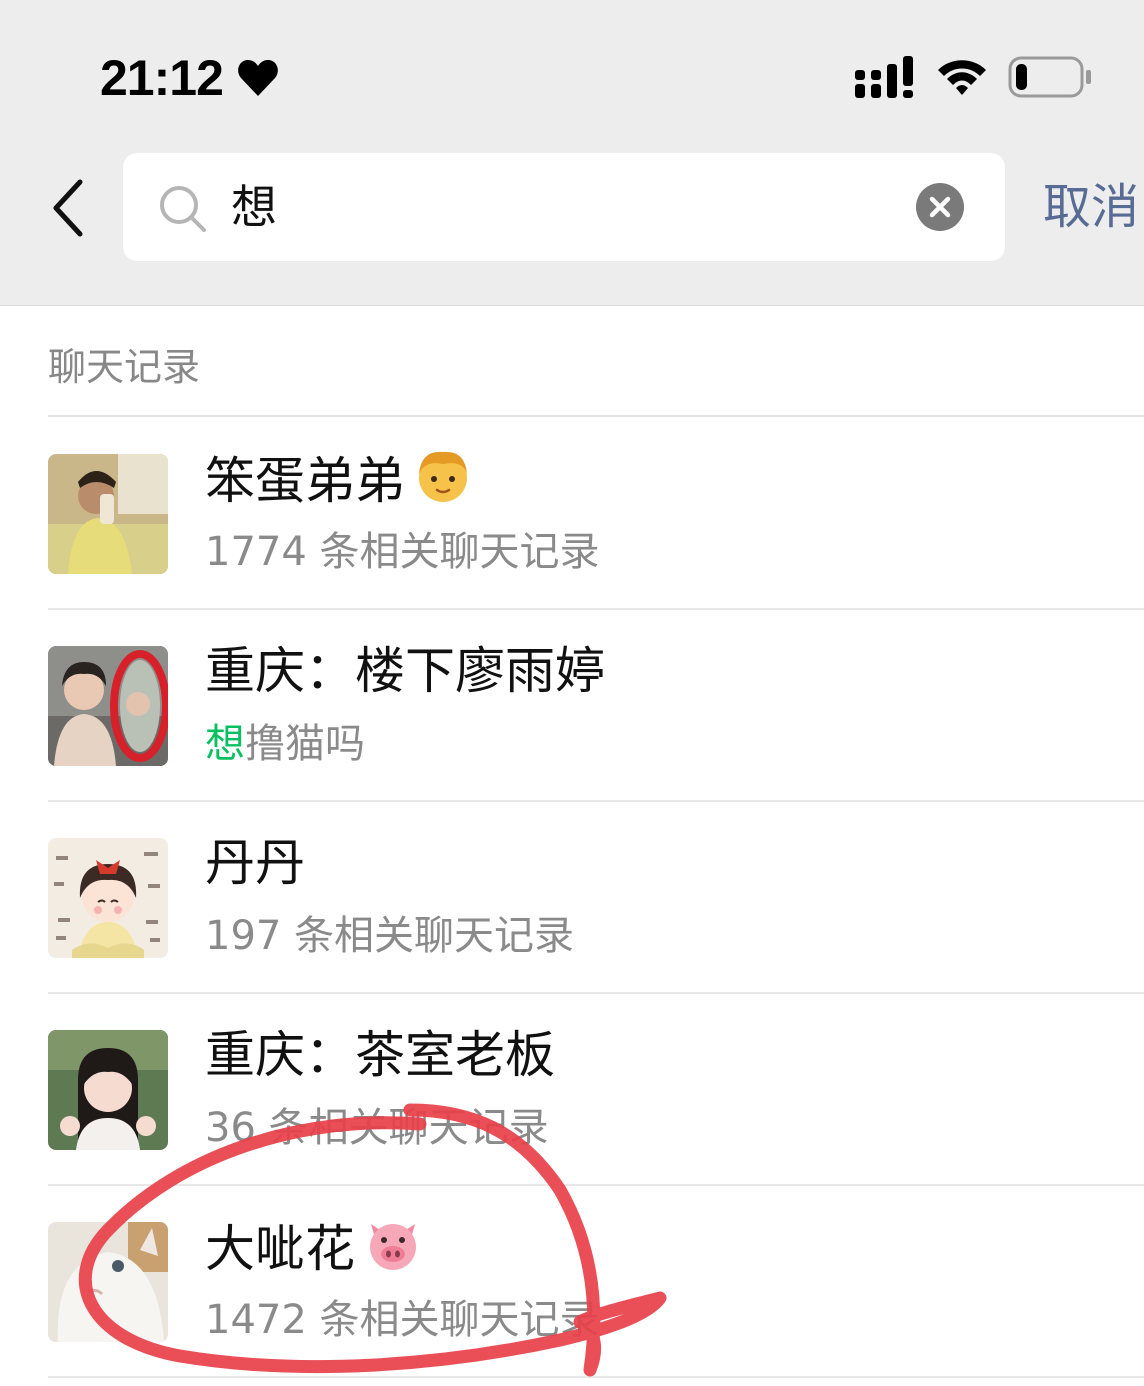  What do you see at coordinates (596, 1377) in the screenshot?
I see `row-divider` at bounding box center [596, 1377].